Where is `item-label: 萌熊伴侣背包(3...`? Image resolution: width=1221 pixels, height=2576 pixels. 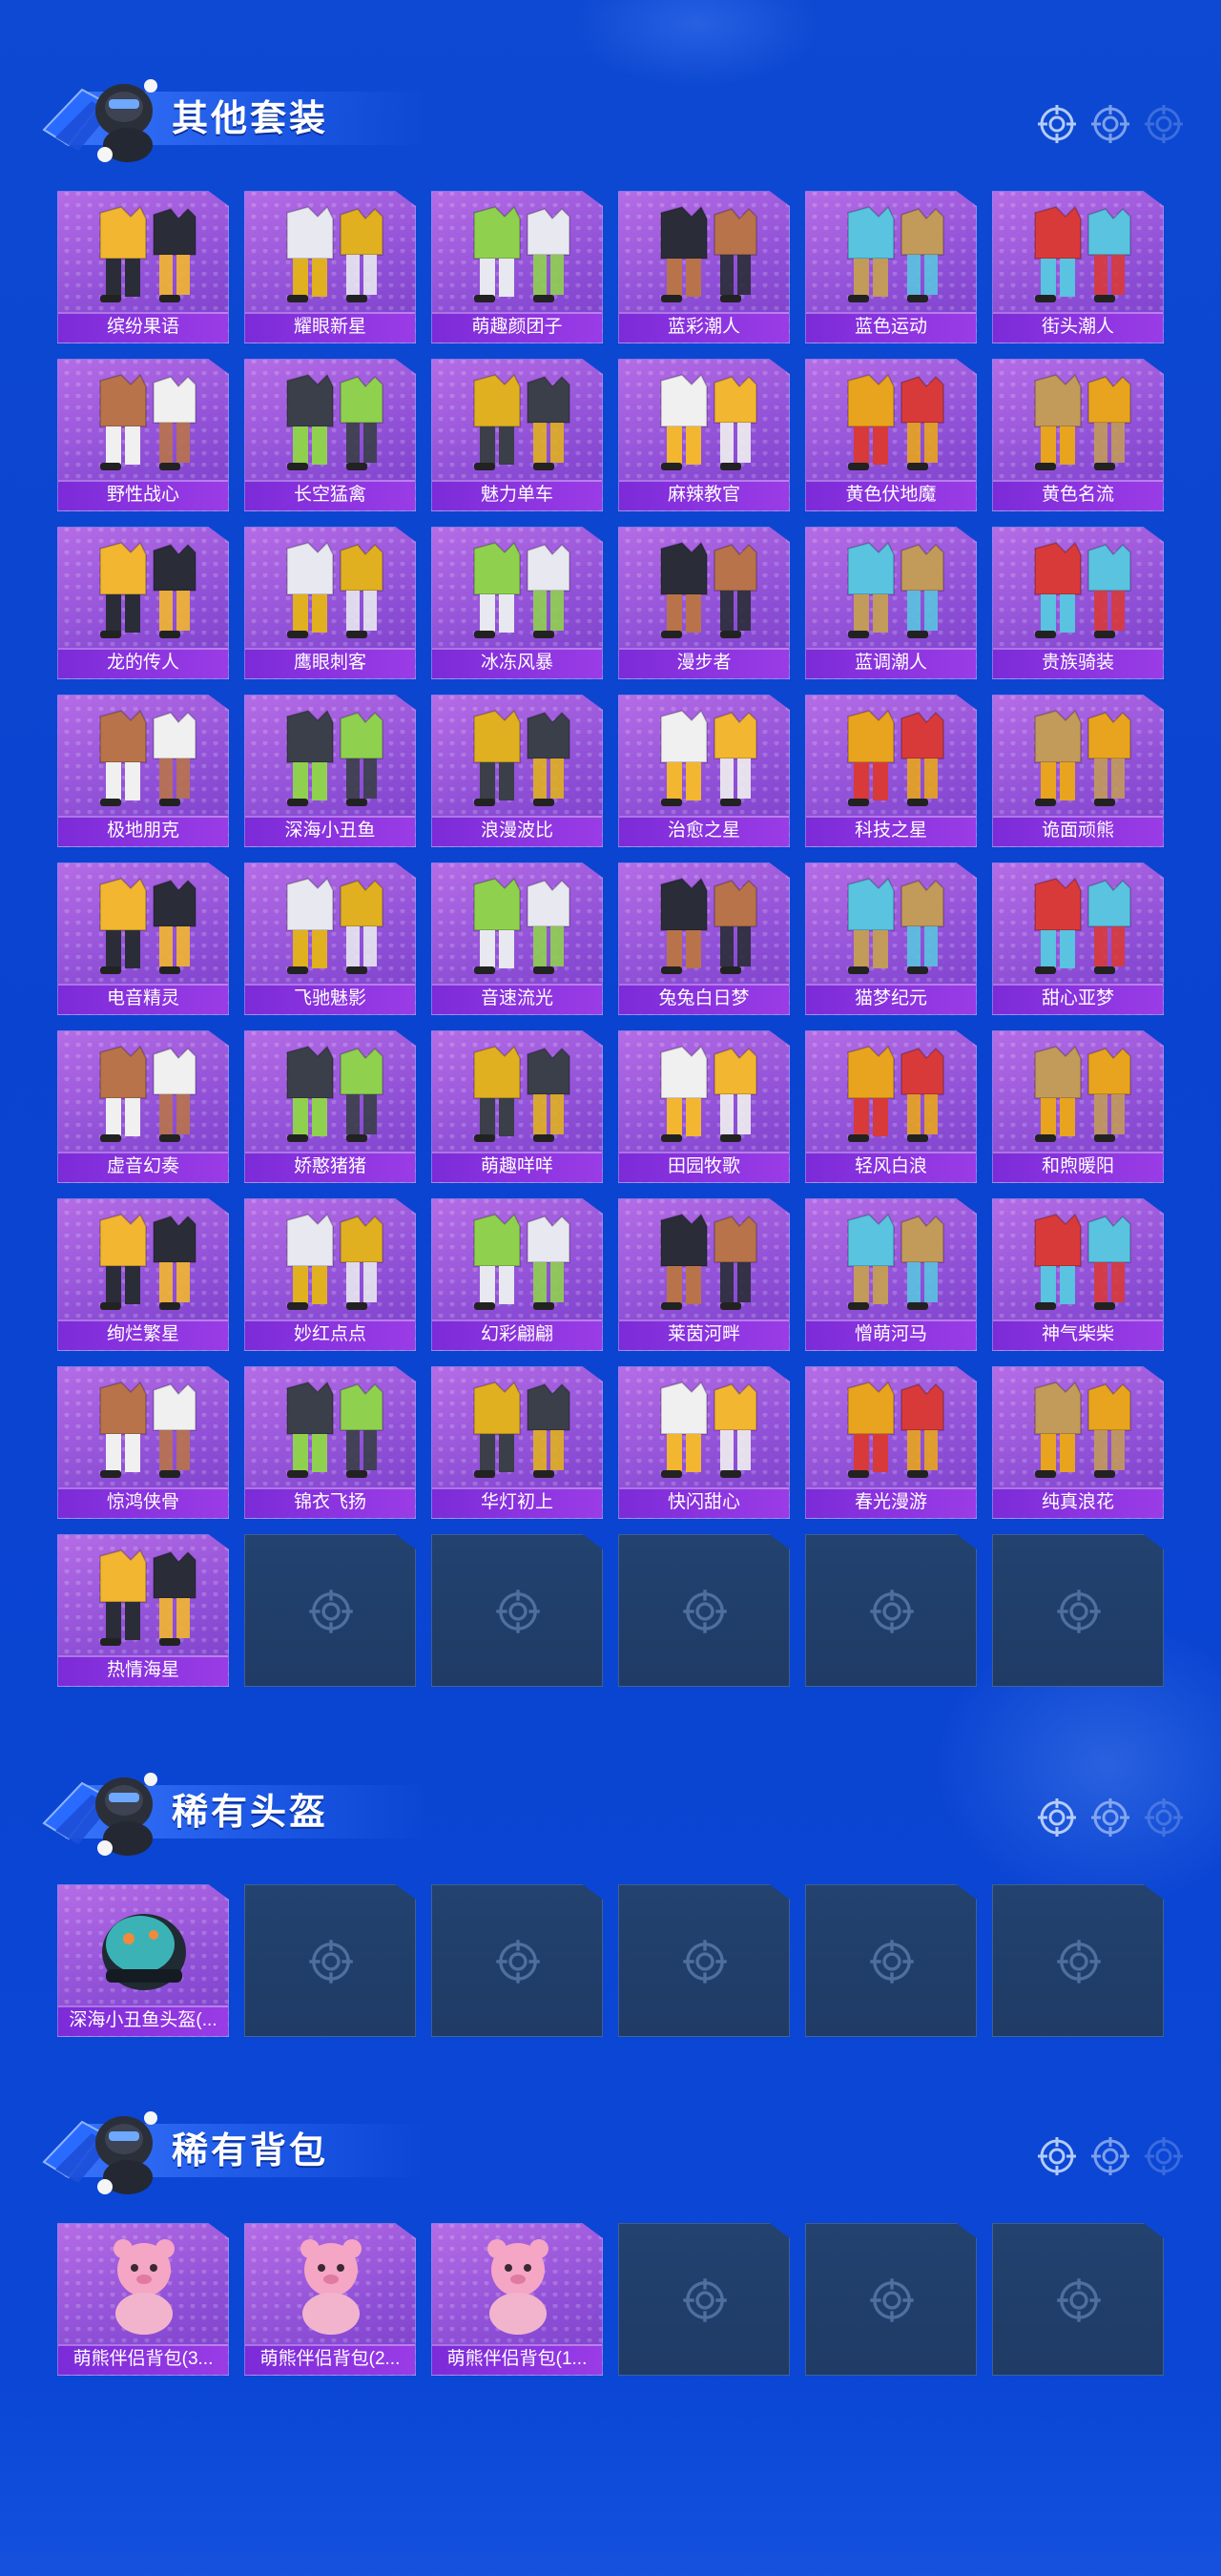 item-label: 萌熊伴侣背包(3... is located at coordinates (143, 2359).